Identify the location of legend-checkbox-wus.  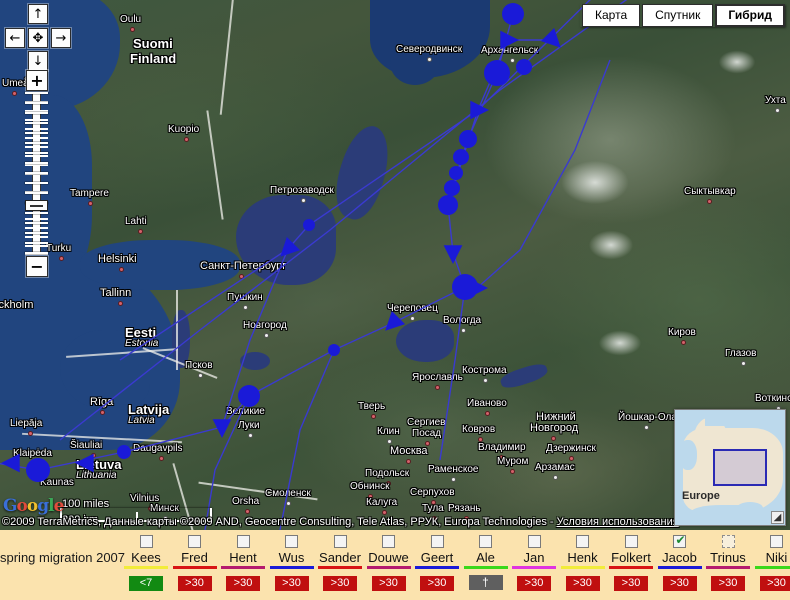
(291, 541).